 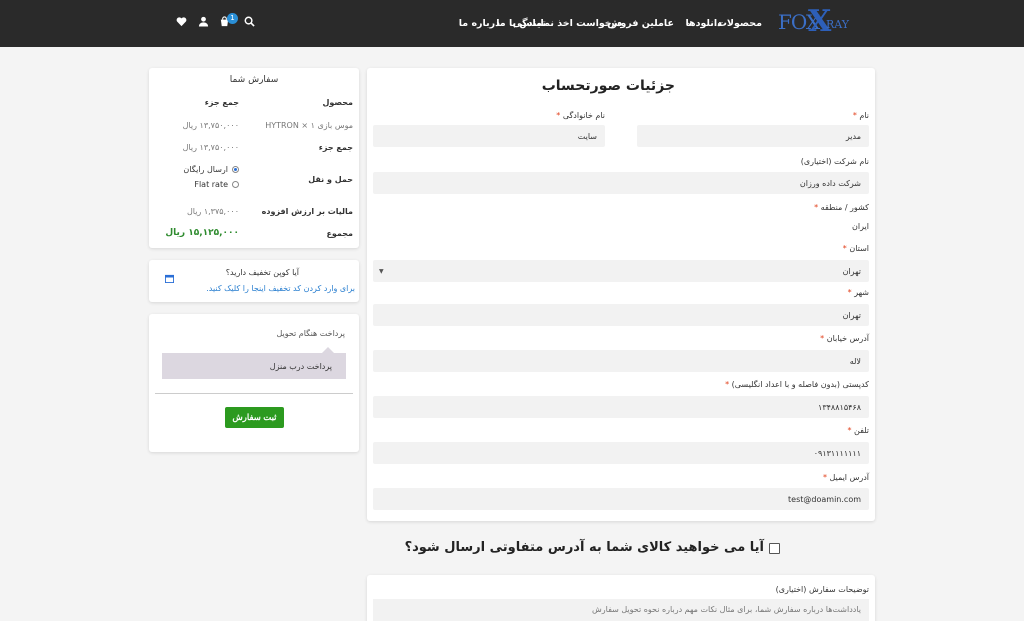 I want to click on email-label: آدرس ایمیل *, so click(x=845, y=477).